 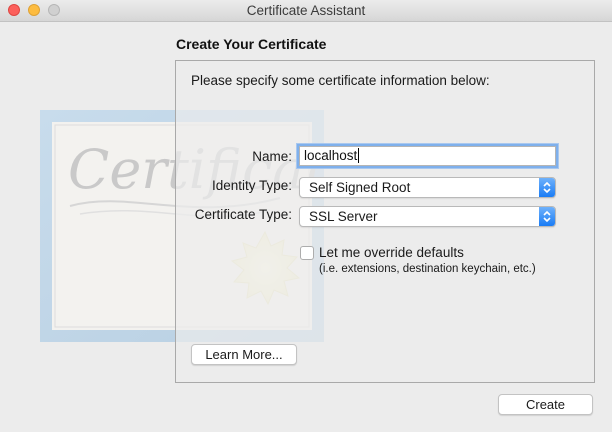 I want to click on window-title: Certificate Assistant, so click(x=306, y=10).